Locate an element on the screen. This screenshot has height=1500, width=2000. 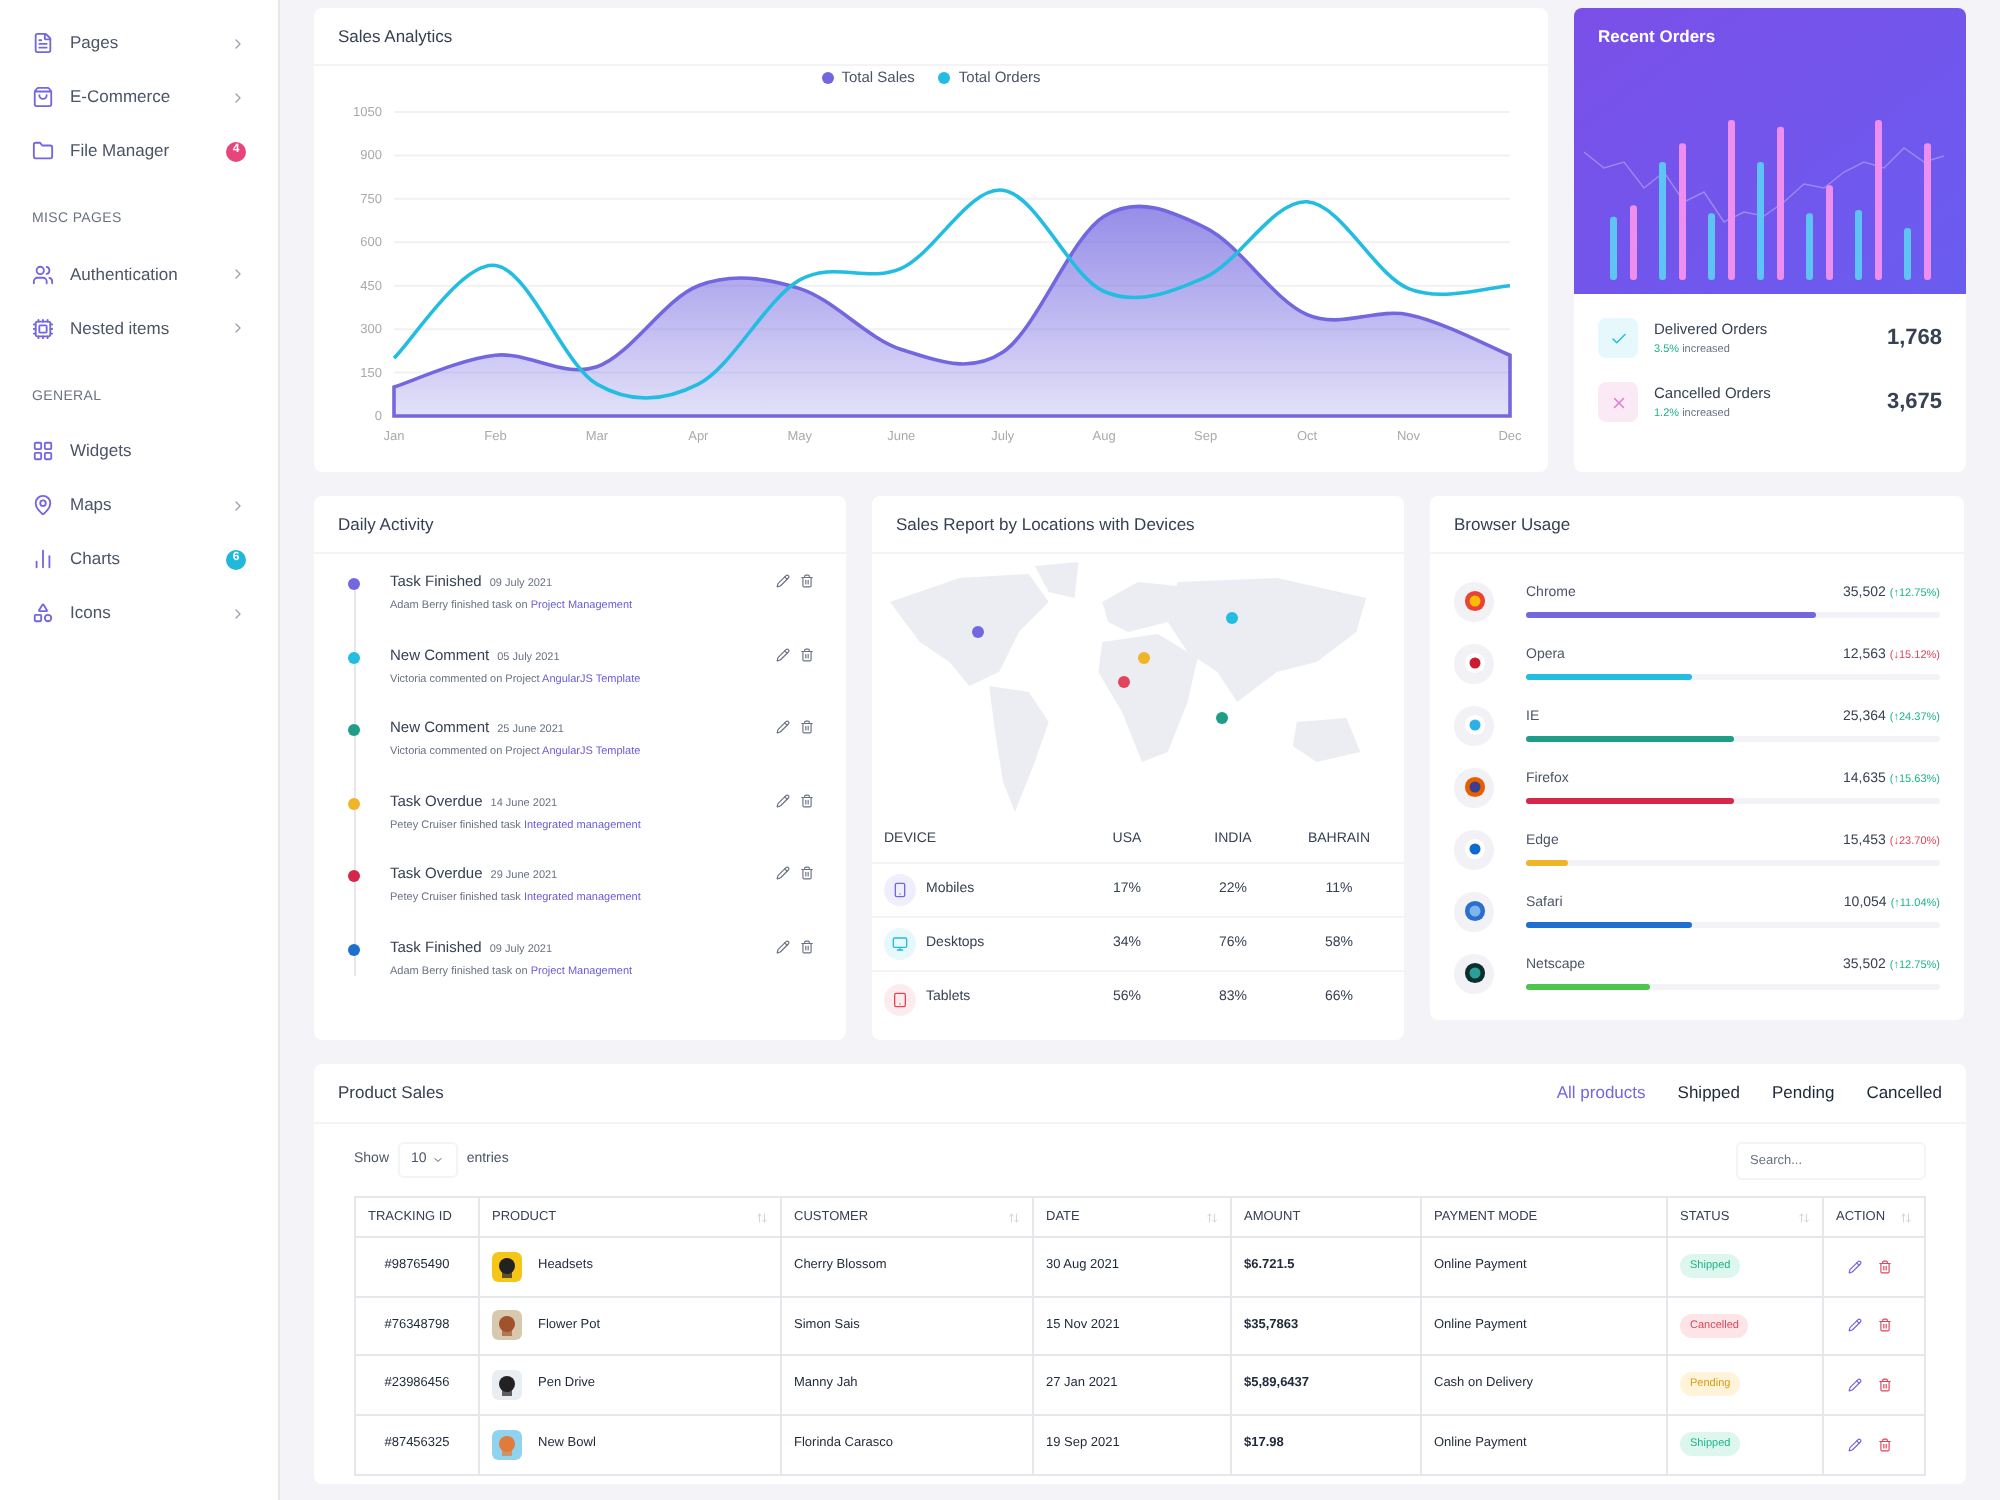
mobile-icon is located at coordinates (900, 890).